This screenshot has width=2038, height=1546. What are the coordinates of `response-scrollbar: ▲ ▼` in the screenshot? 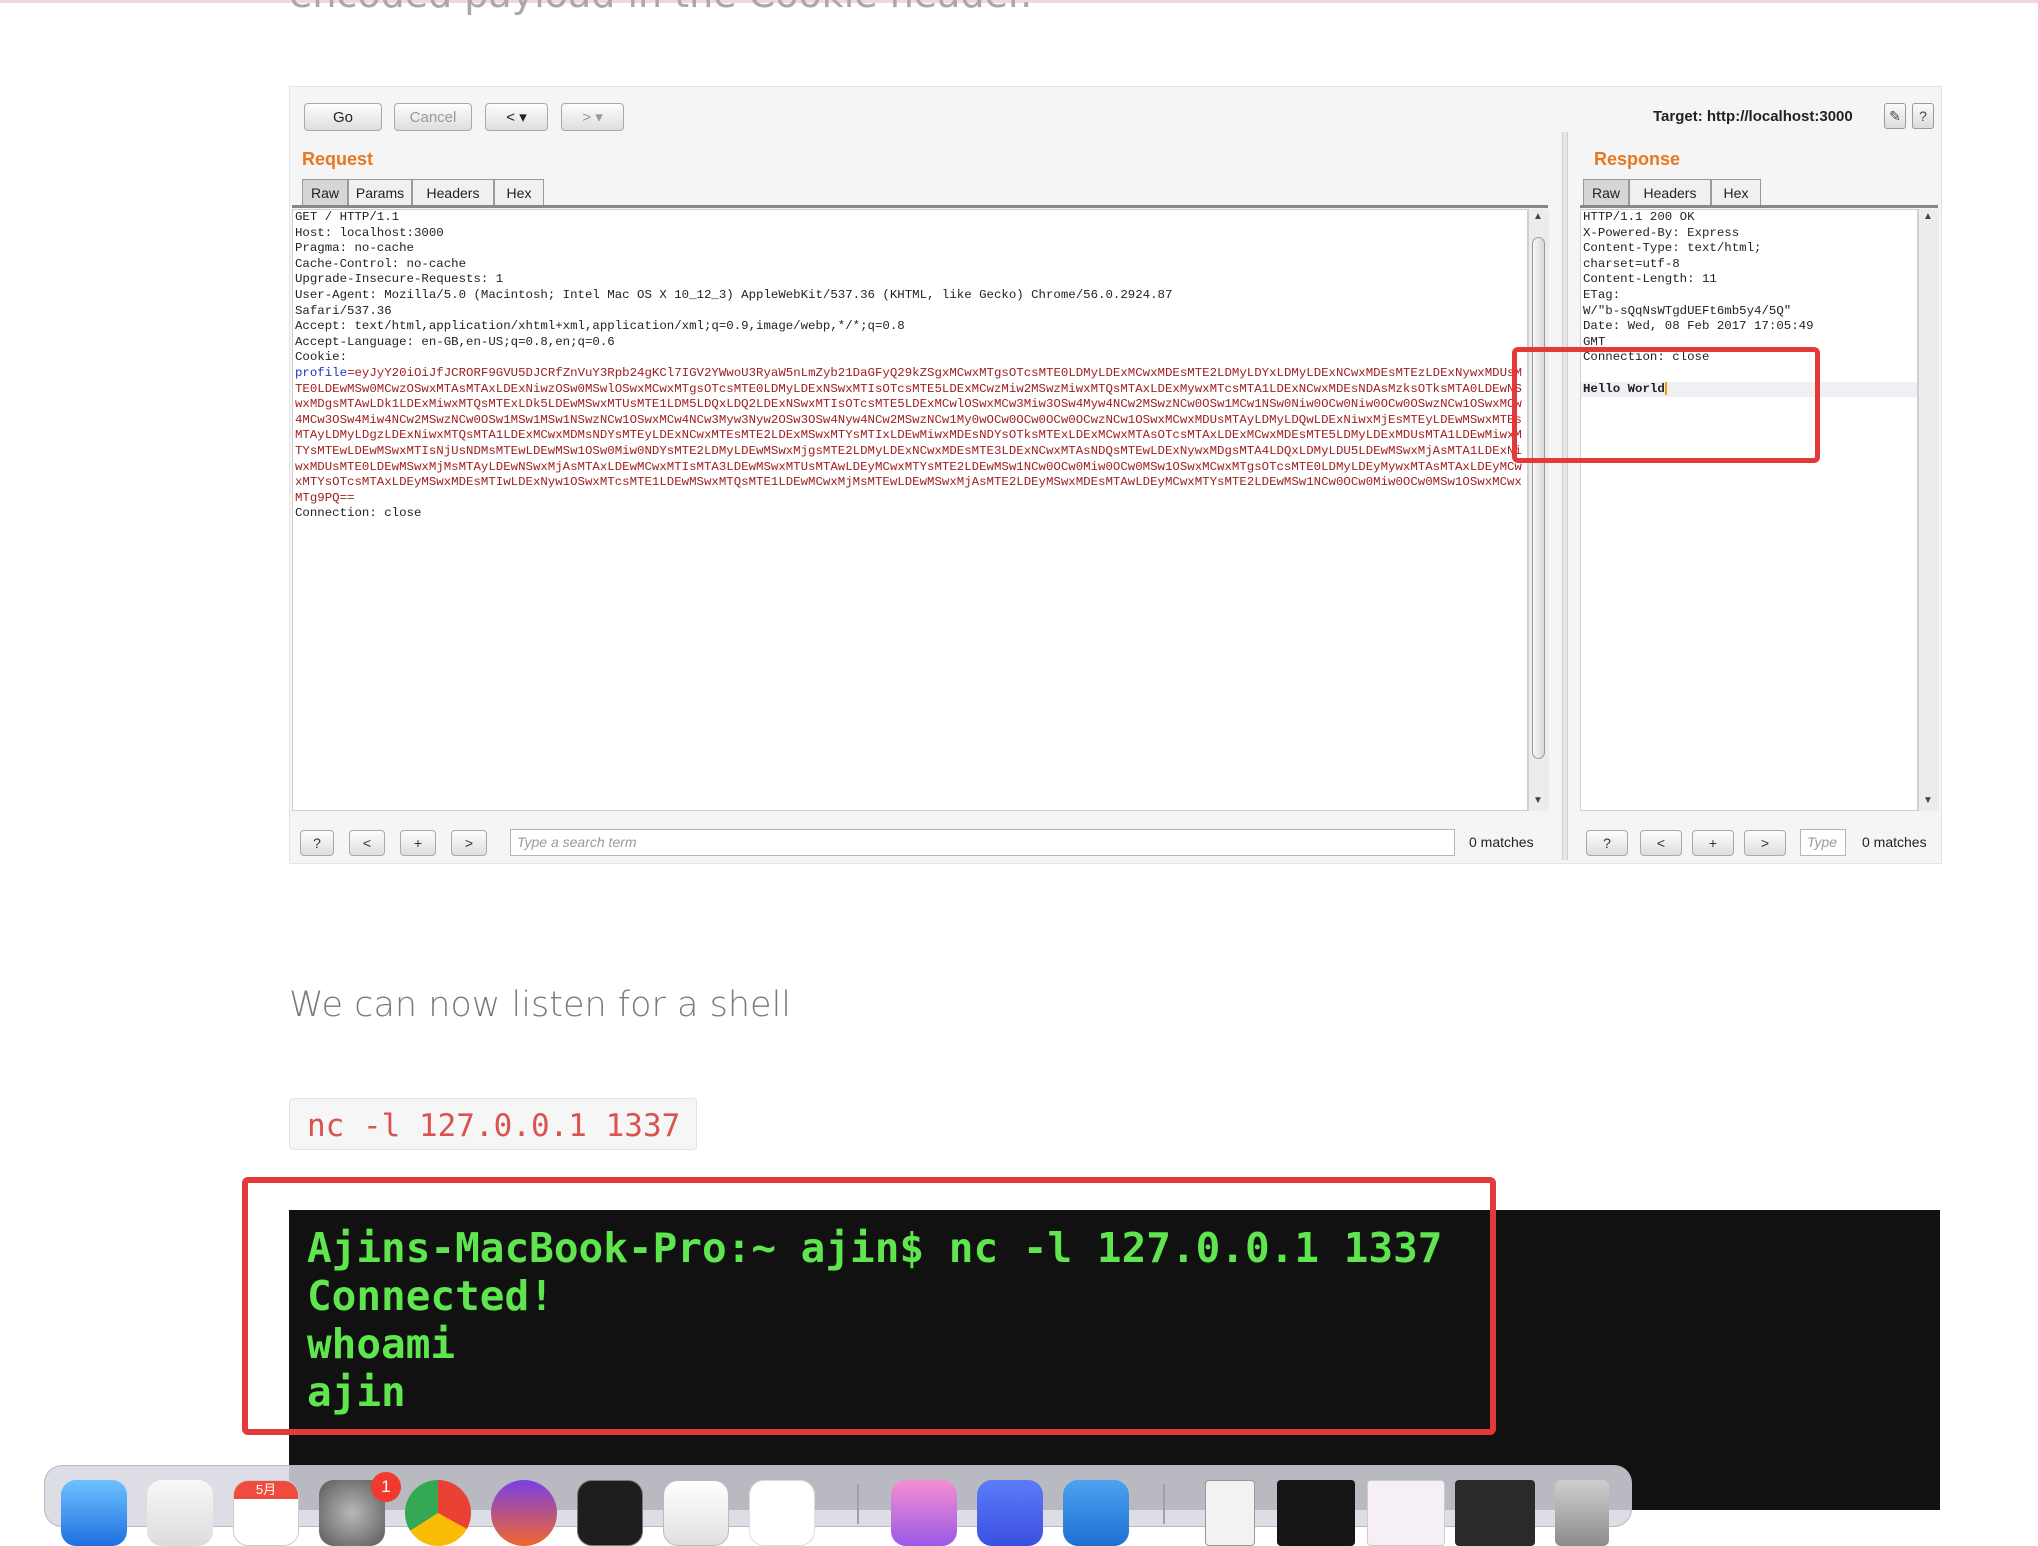 It's located at (1928, 510).